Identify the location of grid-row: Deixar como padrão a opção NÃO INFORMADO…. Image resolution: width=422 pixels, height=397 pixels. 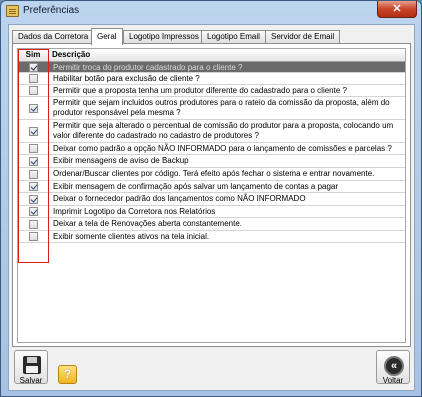
(211, 149).